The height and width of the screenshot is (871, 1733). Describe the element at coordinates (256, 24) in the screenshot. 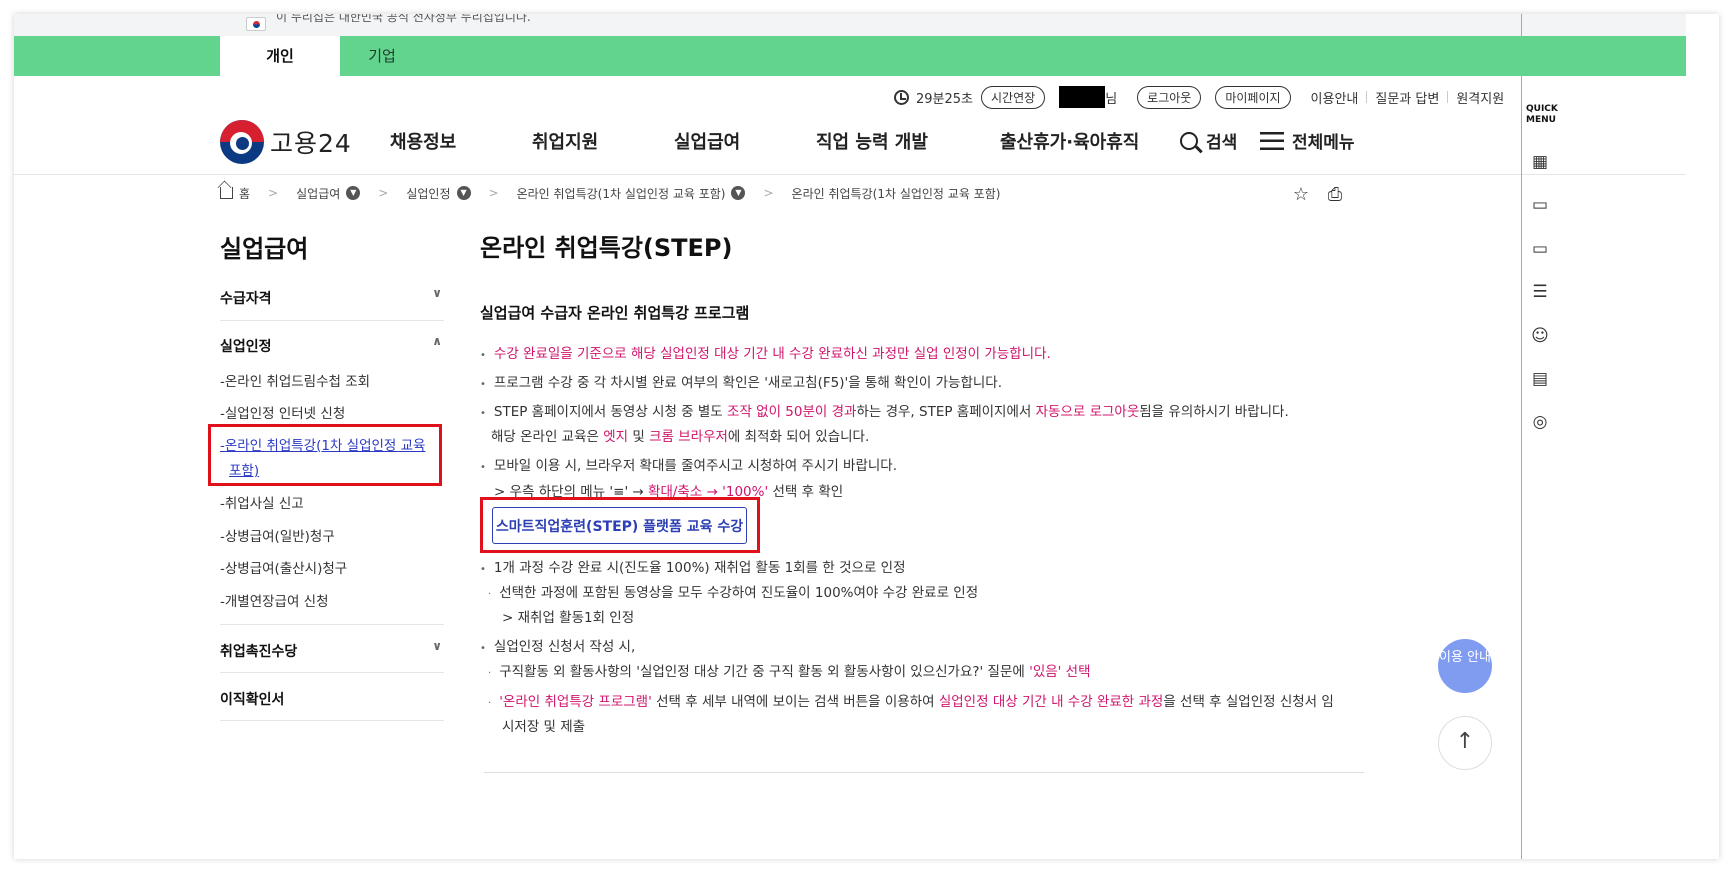

I see `korea-flag-icon` at that location.